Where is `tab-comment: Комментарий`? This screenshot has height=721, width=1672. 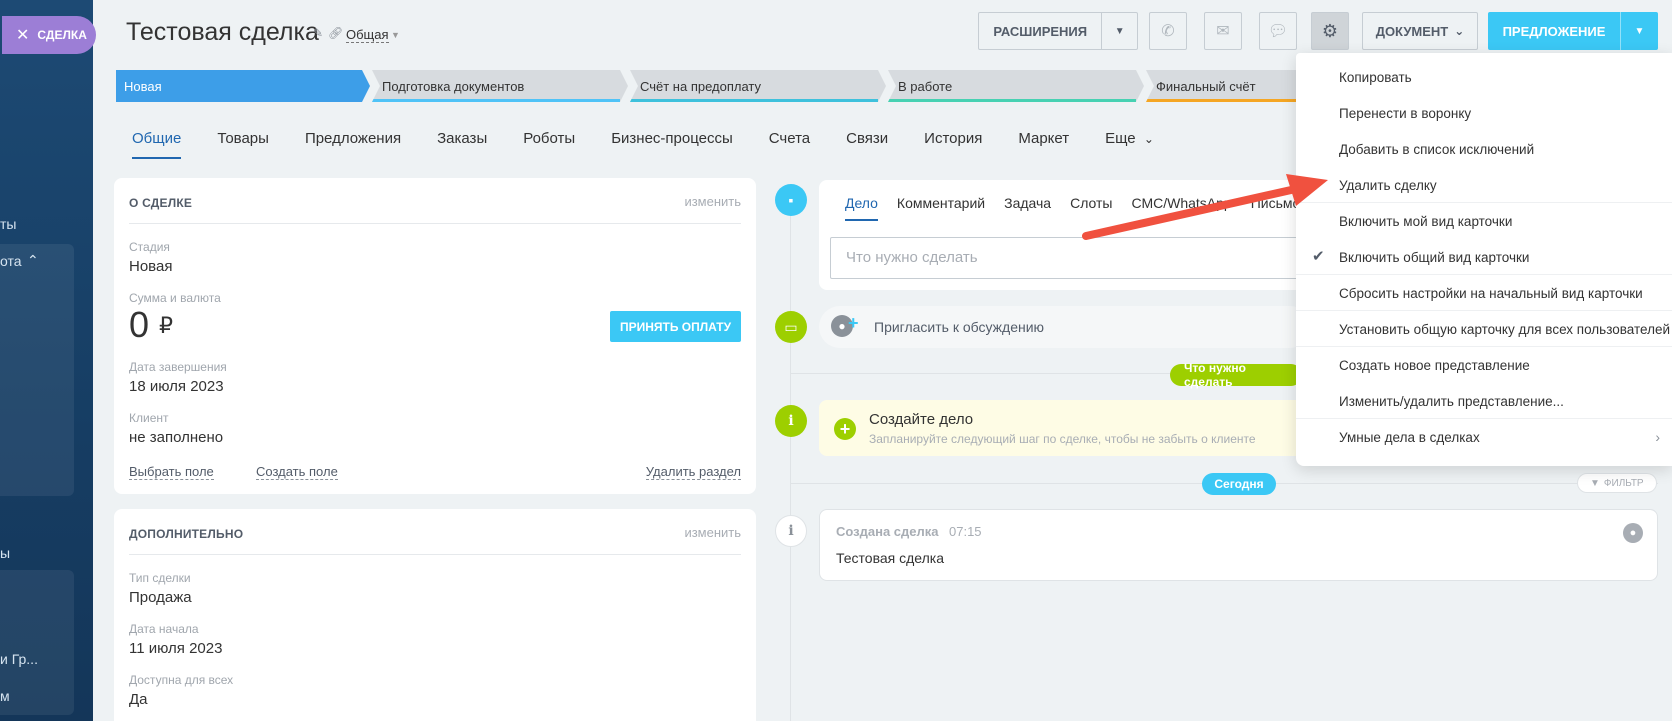
tab-comment: Комментарий is located at coordinates (941, 208).